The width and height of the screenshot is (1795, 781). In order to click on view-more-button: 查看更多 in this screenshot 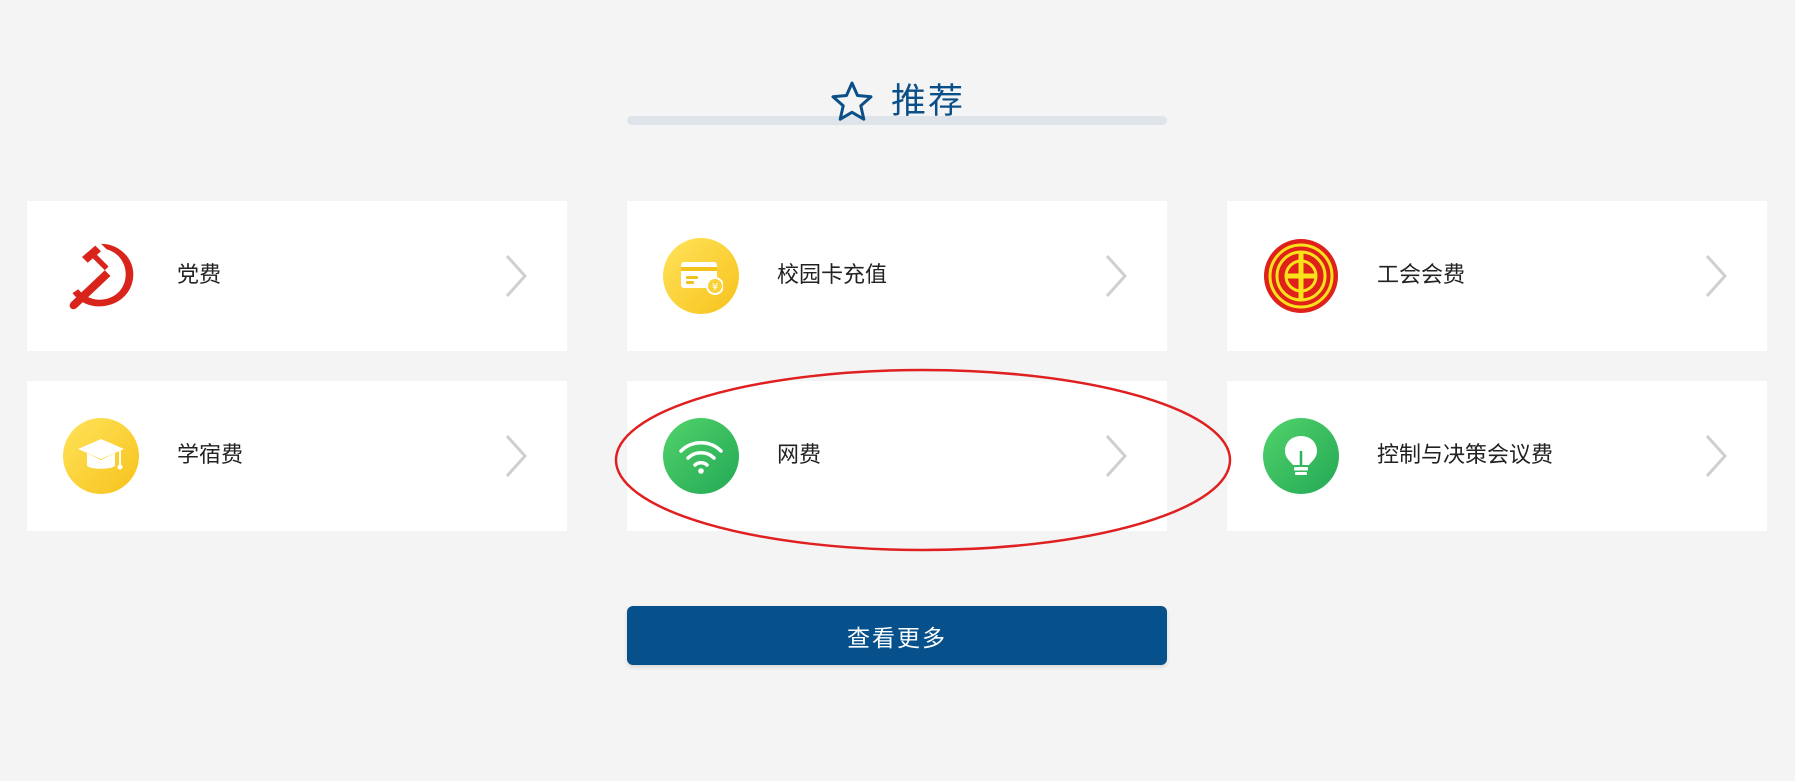, I will do `click(897, 635)`.